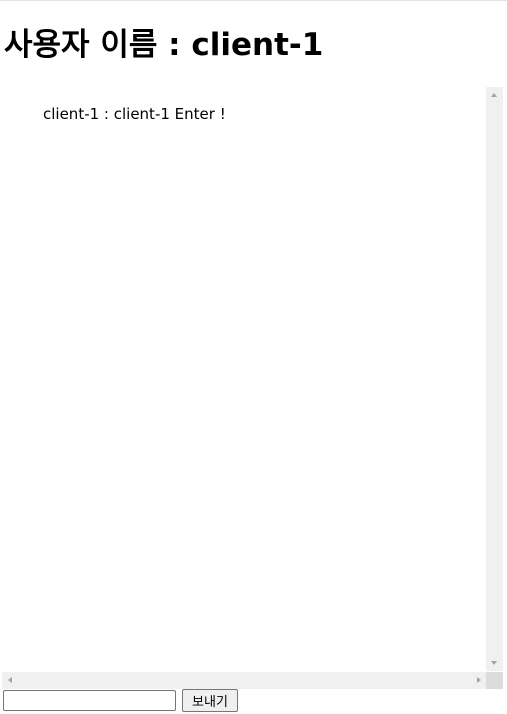 This screenshot has width=507, height=714. What do you see at coordinates (244, 105) in the screenshot?
I see `message-list: client-1 : client-1 Enter !` at bounding box center [244, 105].